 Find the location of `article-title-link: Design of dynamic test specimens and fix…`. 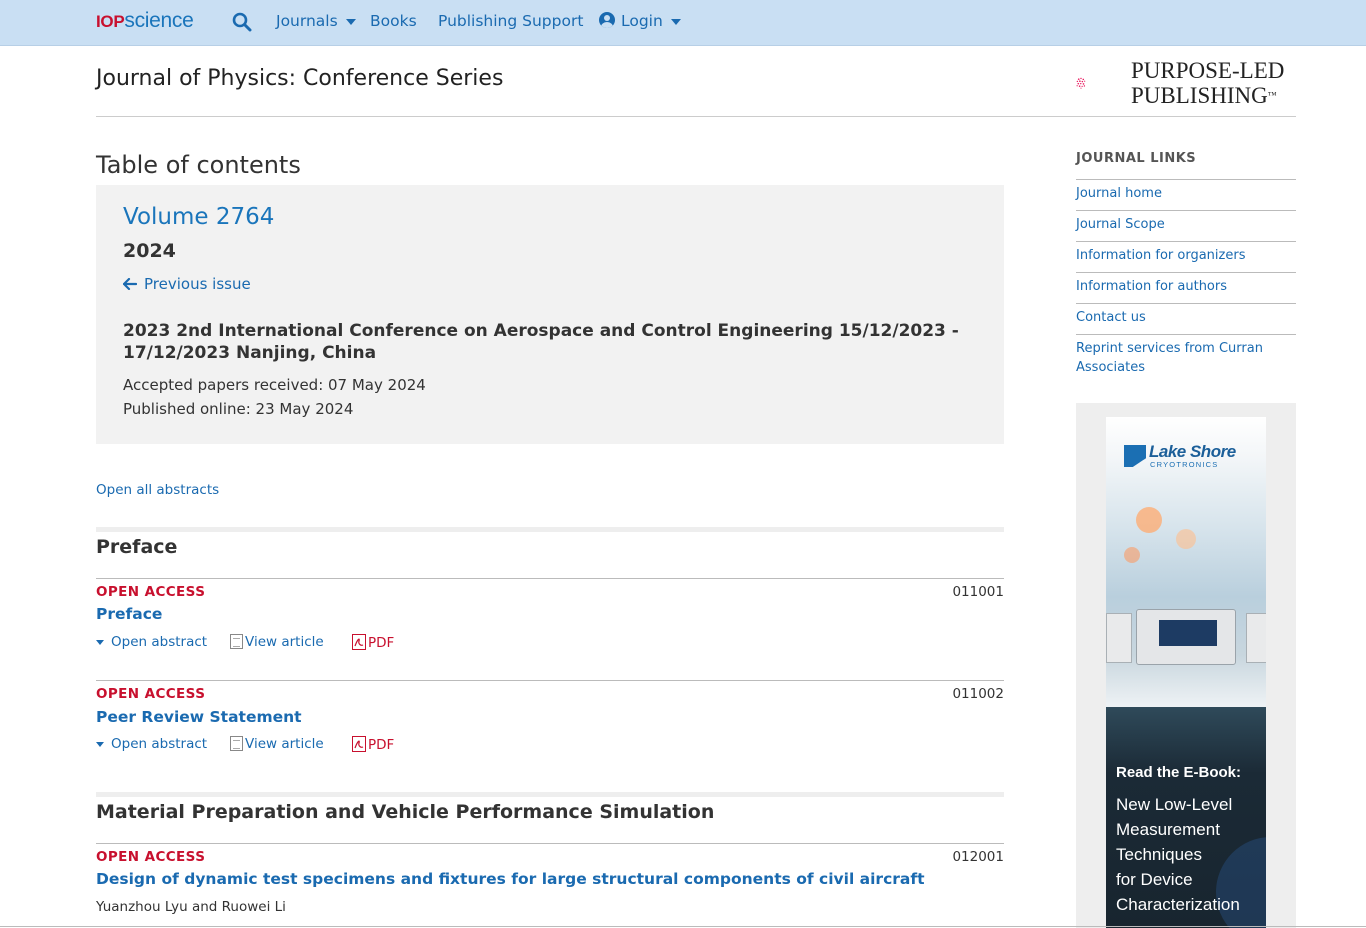

article-title-link: Design of dynamic test specimens and fix… is located at coordinates (510, 879).